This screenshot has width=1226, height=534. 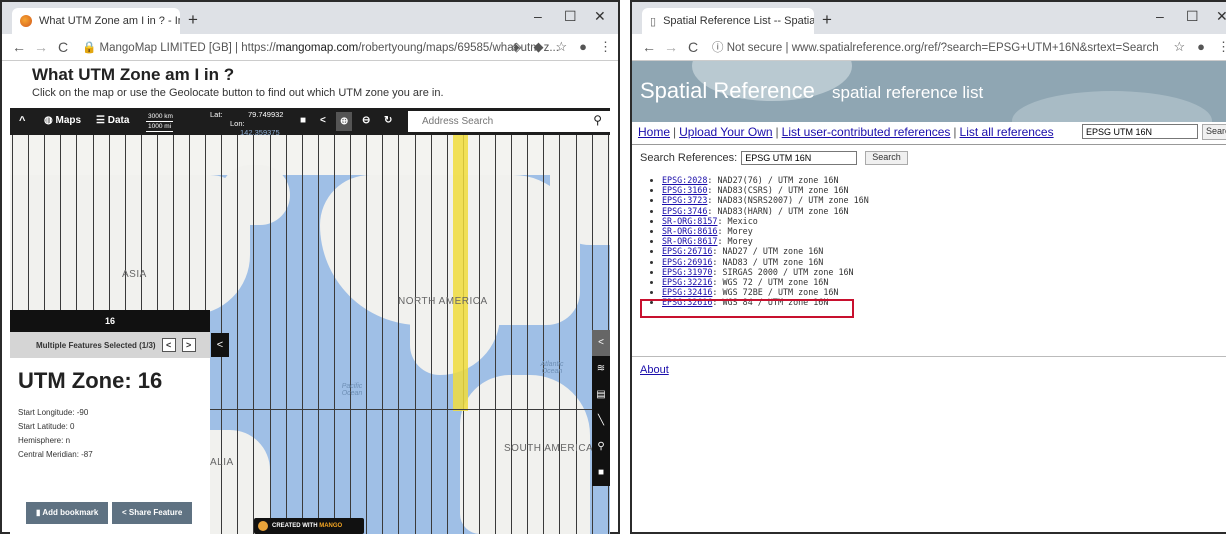 What do you see at coordinates (684, 190) in the screenshot?
I see `result-code-link: EPSG:3160` at bounding box center [684, 190].